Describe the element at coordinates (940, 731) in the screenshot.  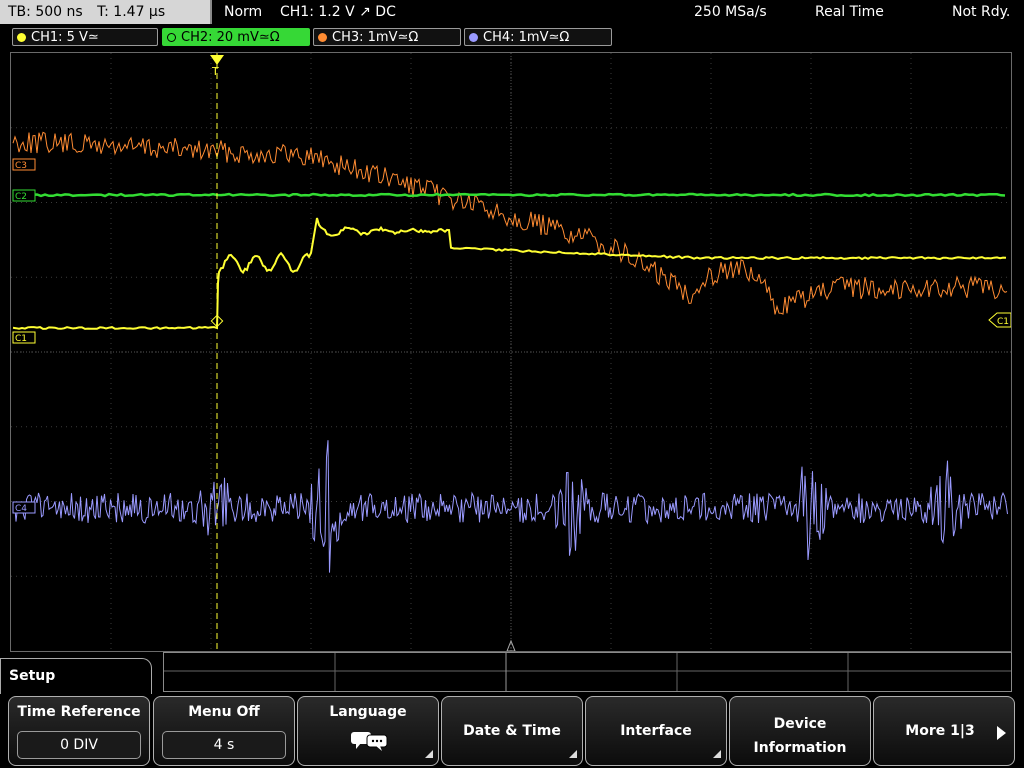
I see `more-label: More 1|3` at that location.